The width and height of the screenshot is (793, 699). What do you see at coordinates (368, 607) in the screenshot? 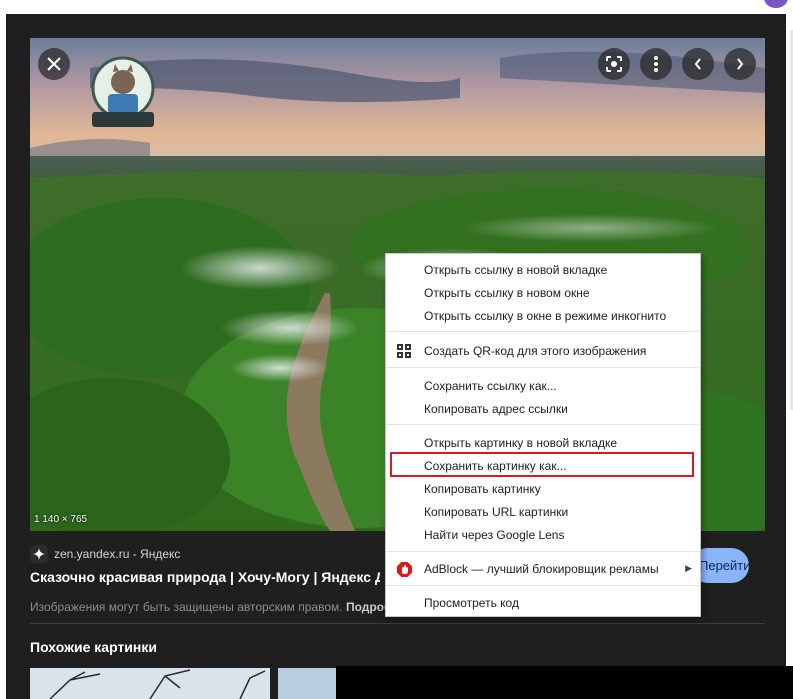
I see `copyright-more-link: Подробнее` at bounding box center [368, 607].